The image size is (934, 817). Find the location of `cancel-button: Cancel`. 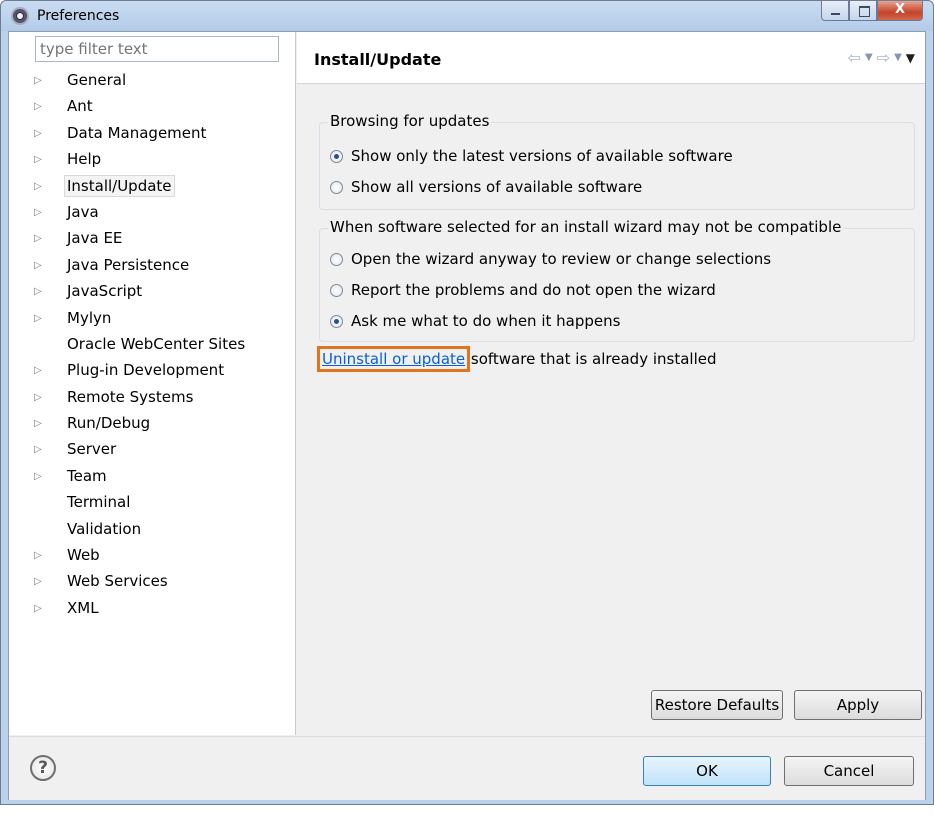

cancel-button: Cancel is located at coordinates (849, 771).